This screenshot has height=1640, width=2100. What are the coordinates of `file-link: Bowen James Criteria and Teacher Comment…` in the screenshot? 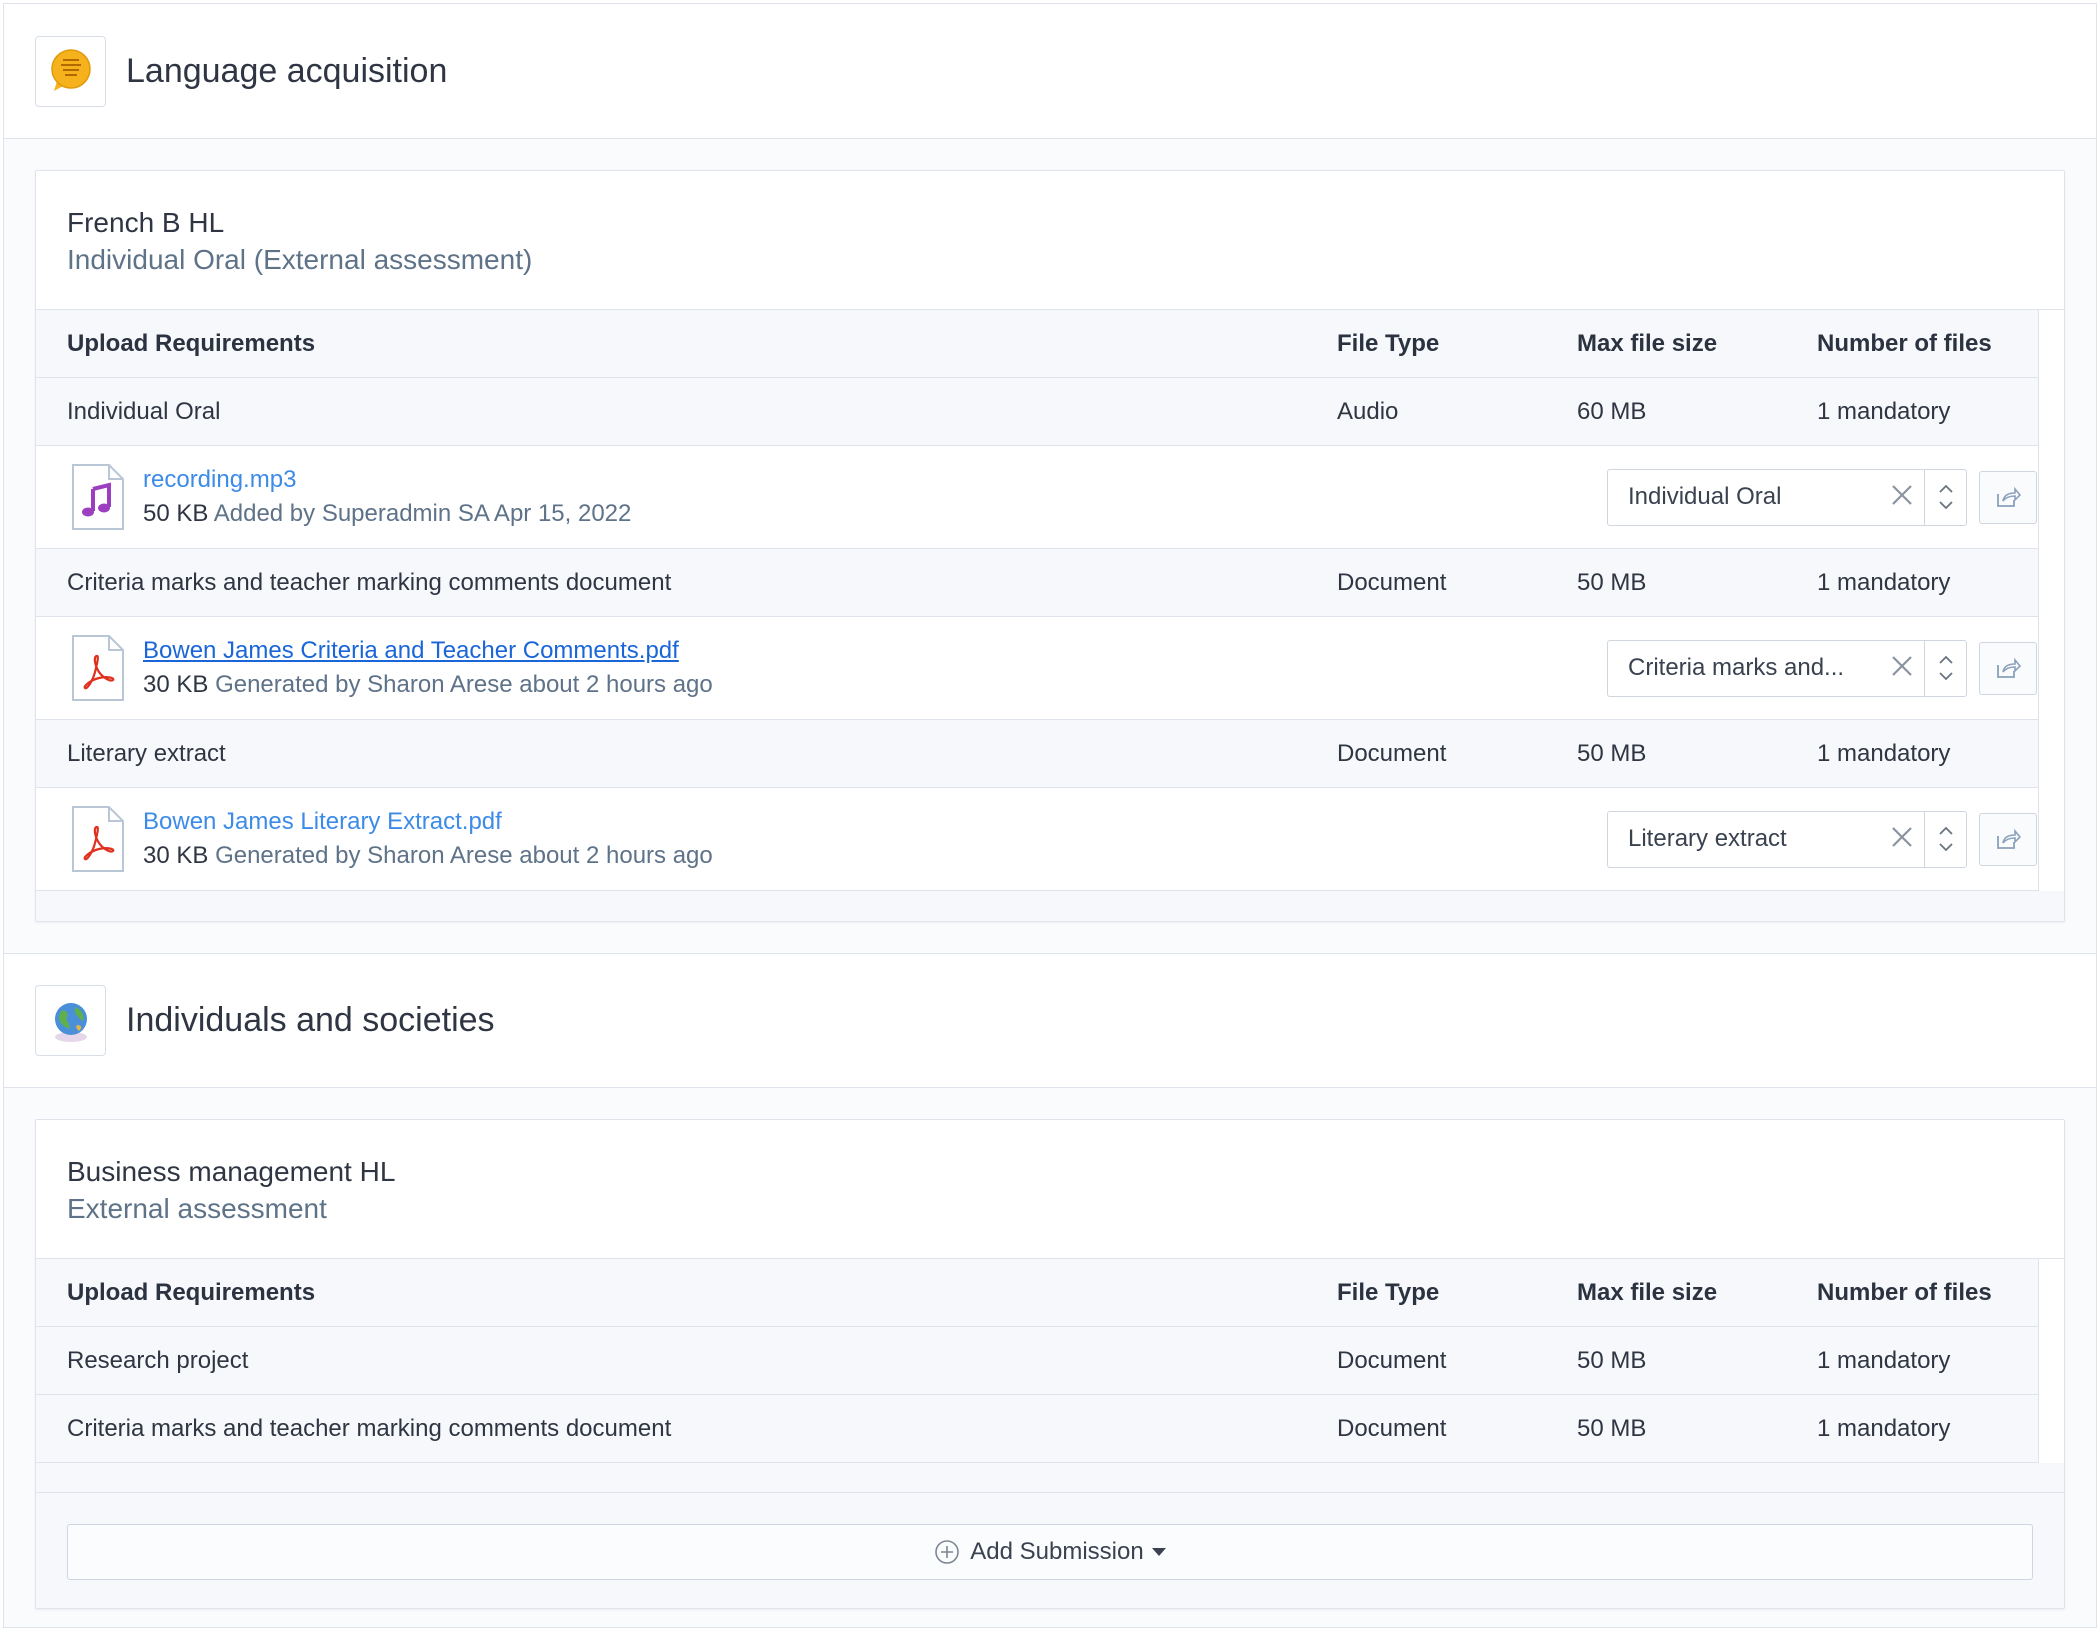 It's located at (428, 651).